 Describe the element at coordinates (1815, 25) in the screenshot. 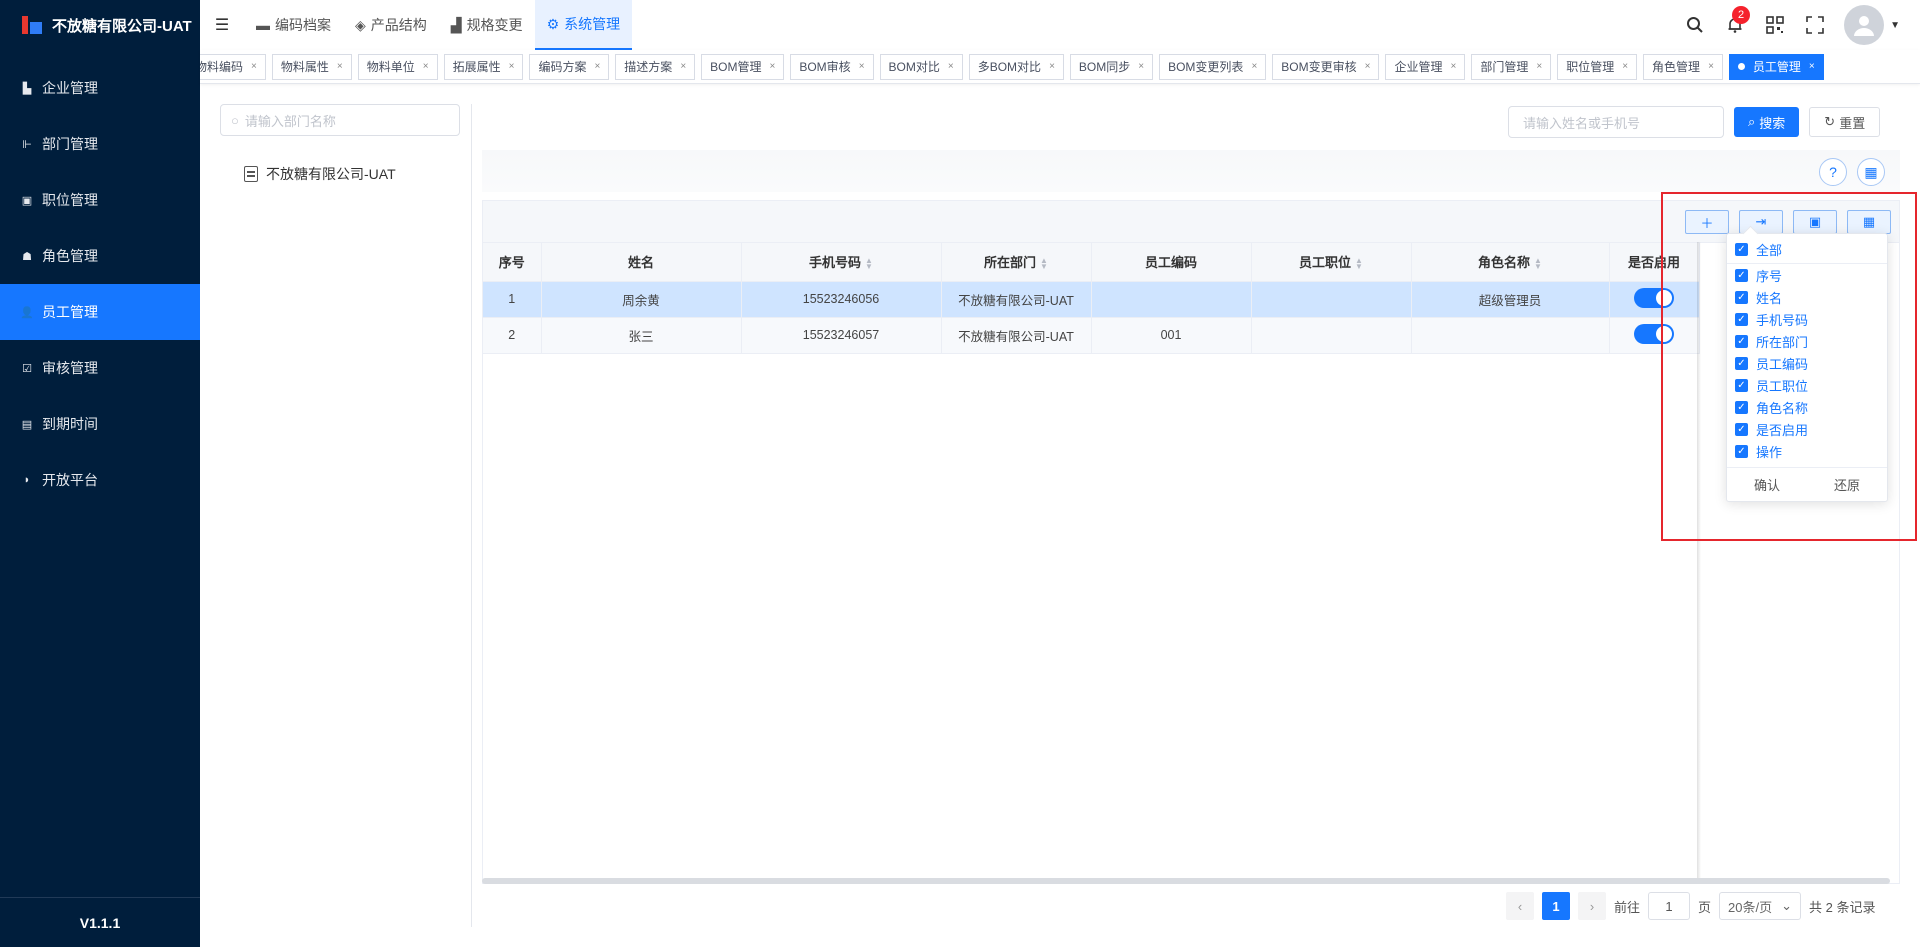

I see `fullscreen-icon` at that location.